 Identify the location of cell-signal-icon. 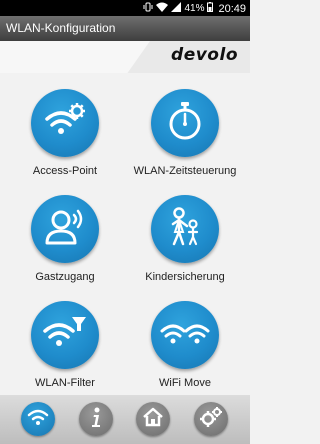
(176, 8).